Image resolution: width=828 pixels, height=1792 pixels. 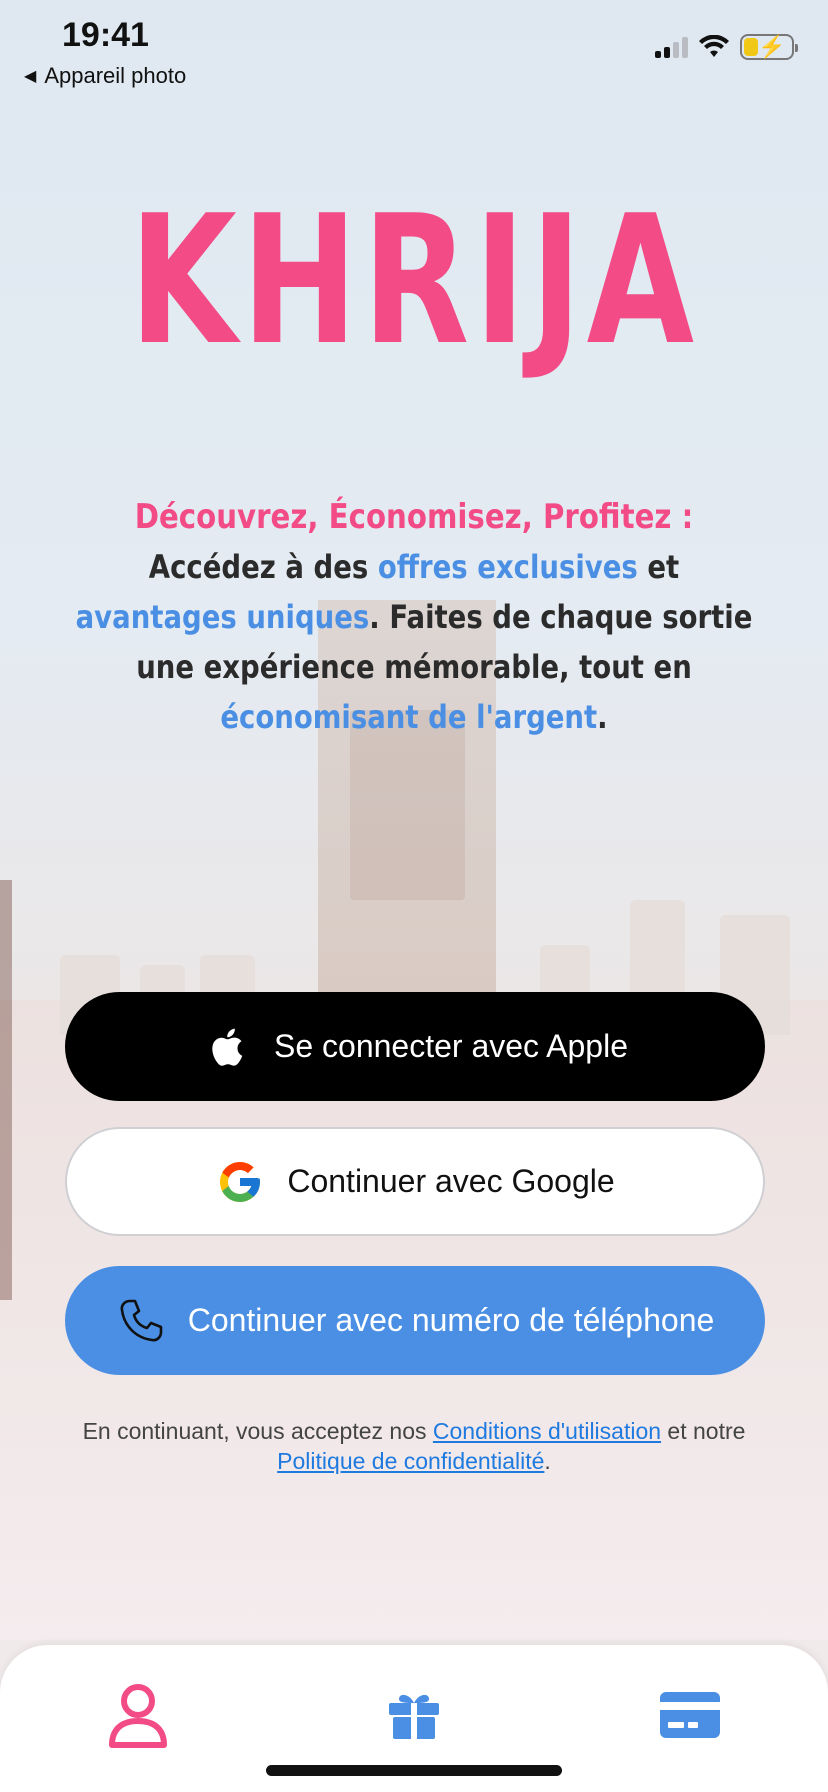 What do you see at coordinates (547, 1431) in the screenshot?
I see `terms-of-use-link: Conditions d'utilisation` at bounding box center [547, 1431].